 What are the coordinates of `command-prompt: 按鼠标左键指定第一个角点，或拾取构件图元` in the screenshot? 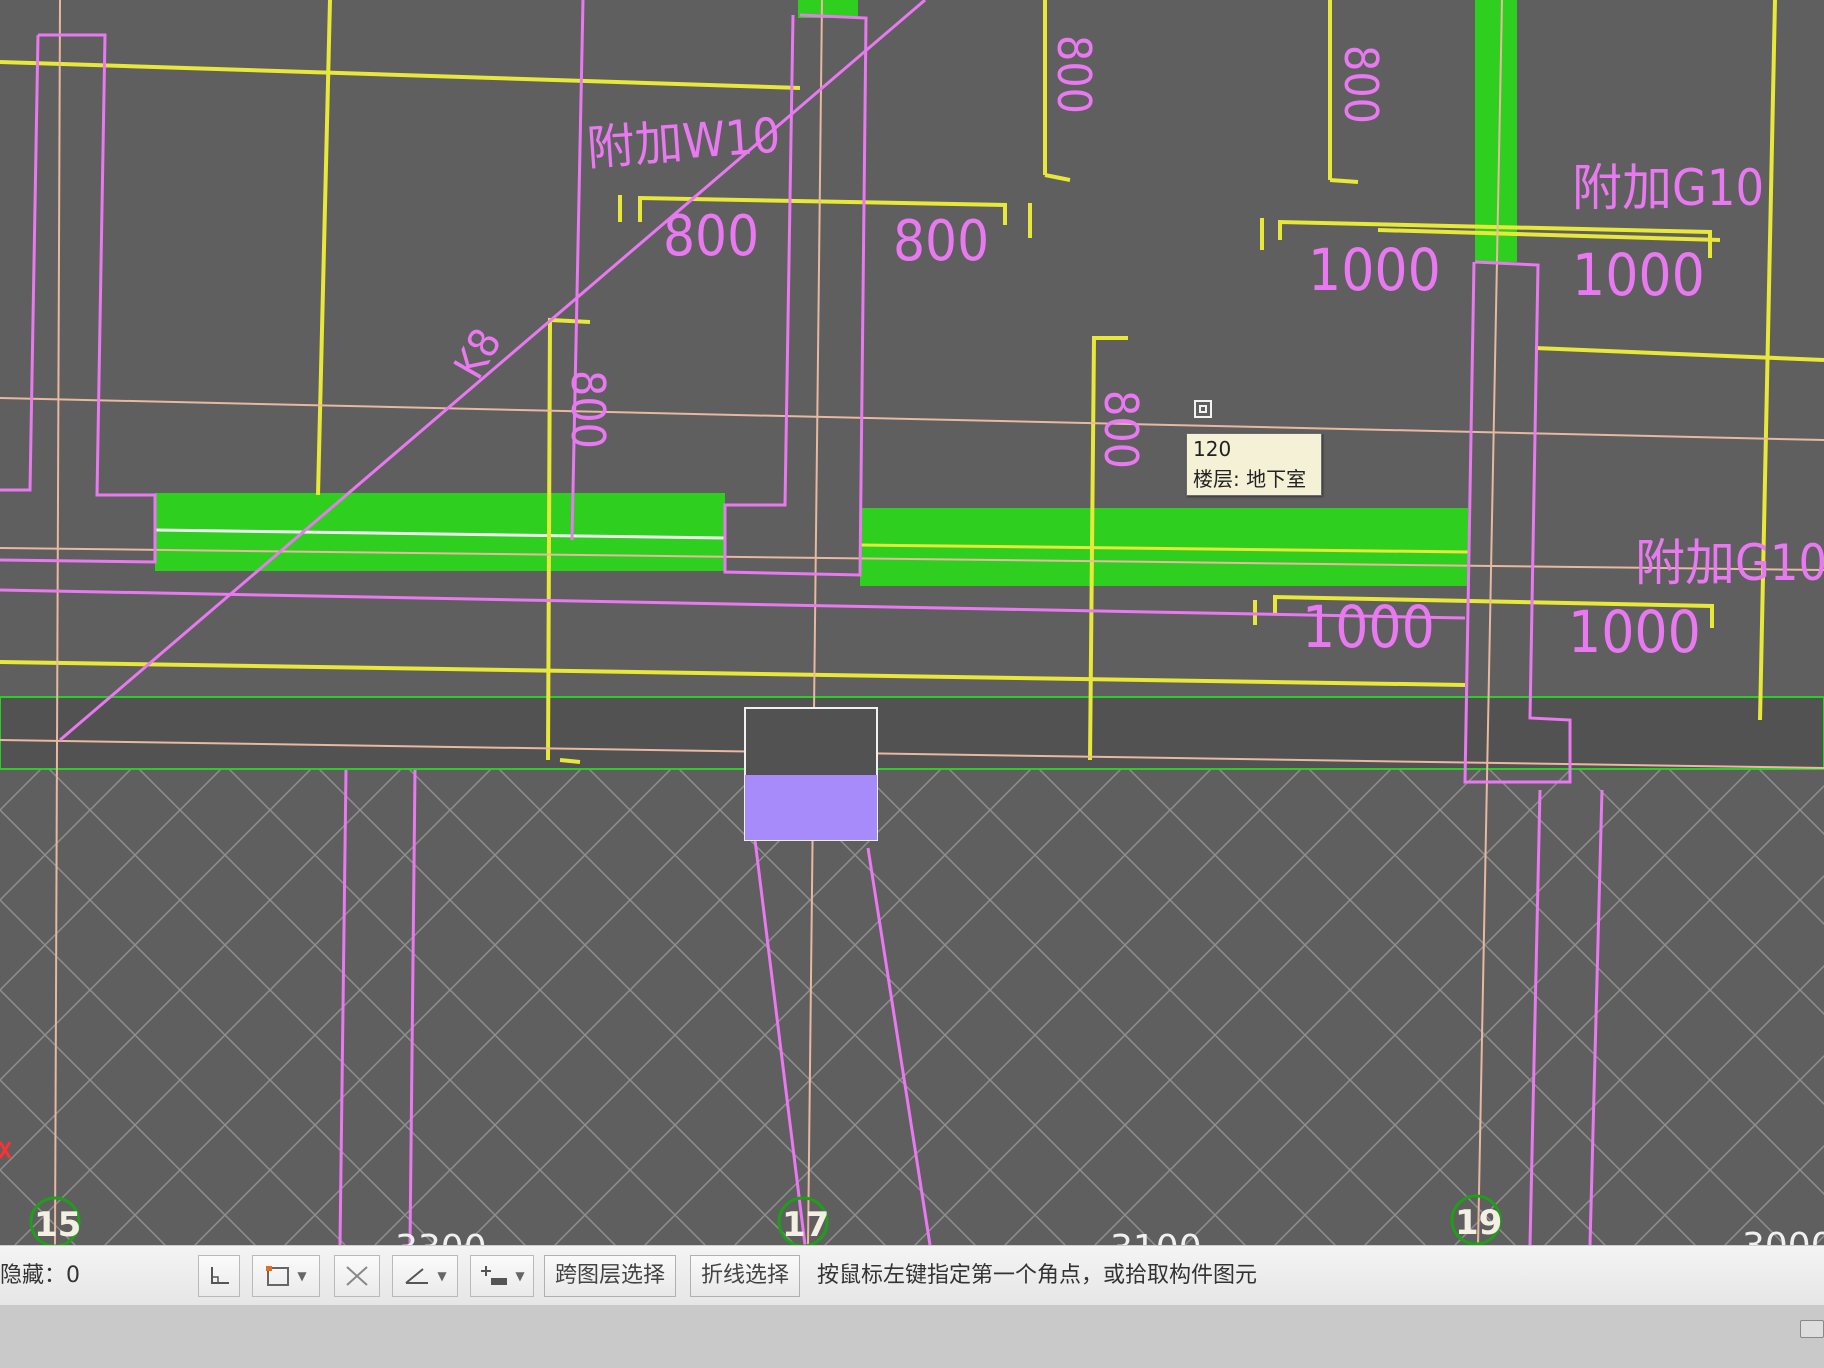 It's located at (1037, 1275).